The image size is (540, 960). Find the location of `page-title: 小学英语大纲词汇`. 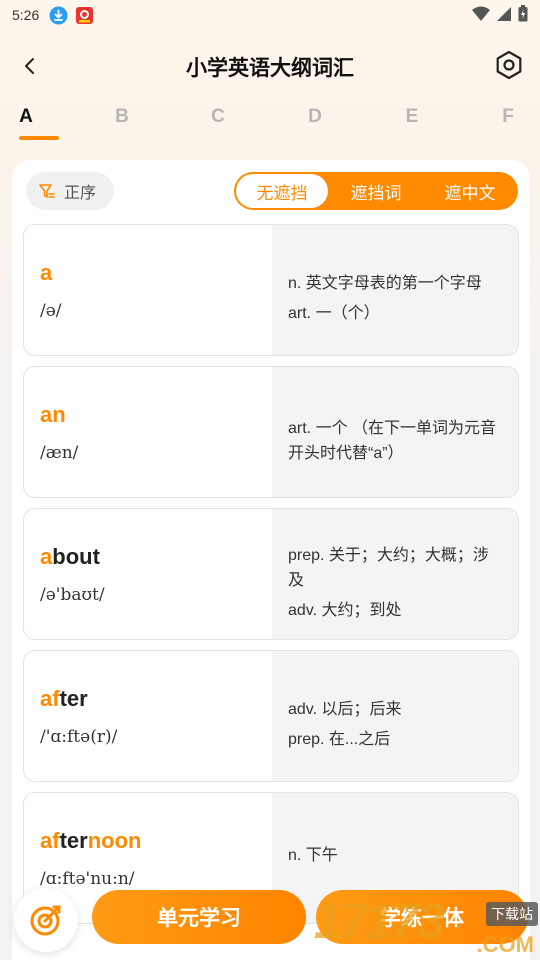

page-title: 小学英语大纲词汇 is located at coordinates (270, 68).